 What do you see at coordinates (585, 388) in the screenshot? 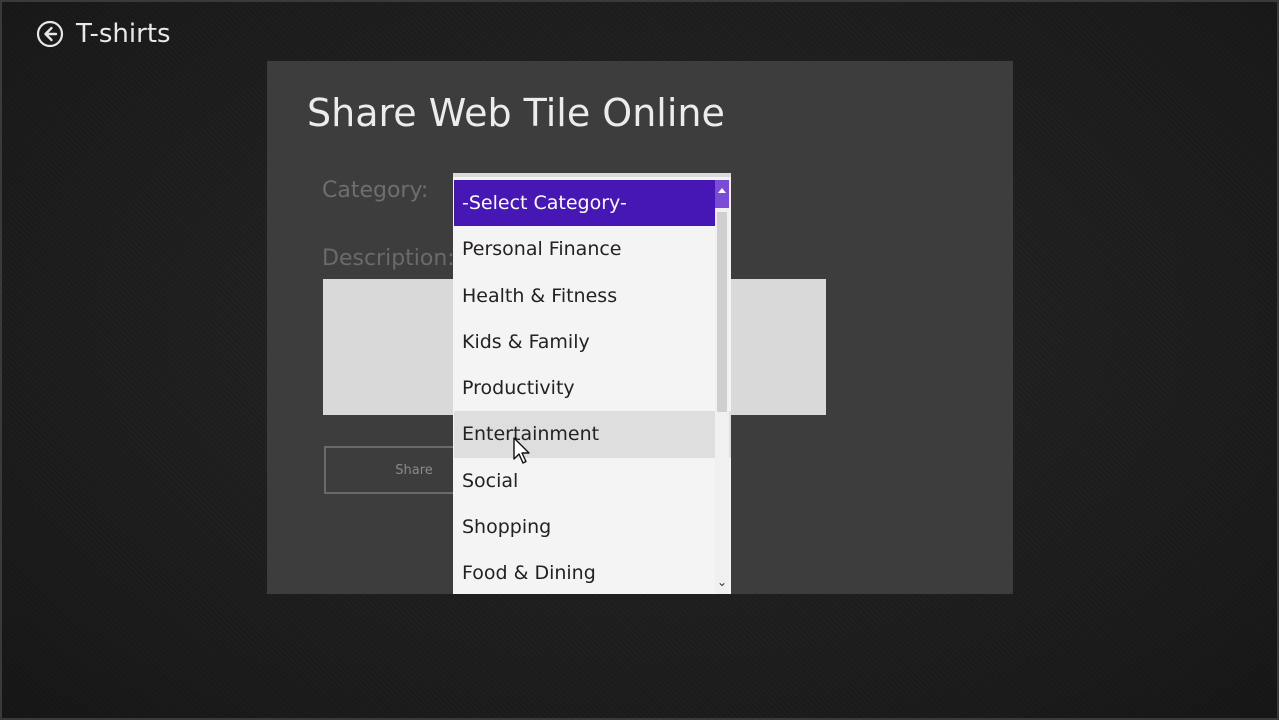
I see `category-option-productivity: Productivity` at bounding box center [585, 388].